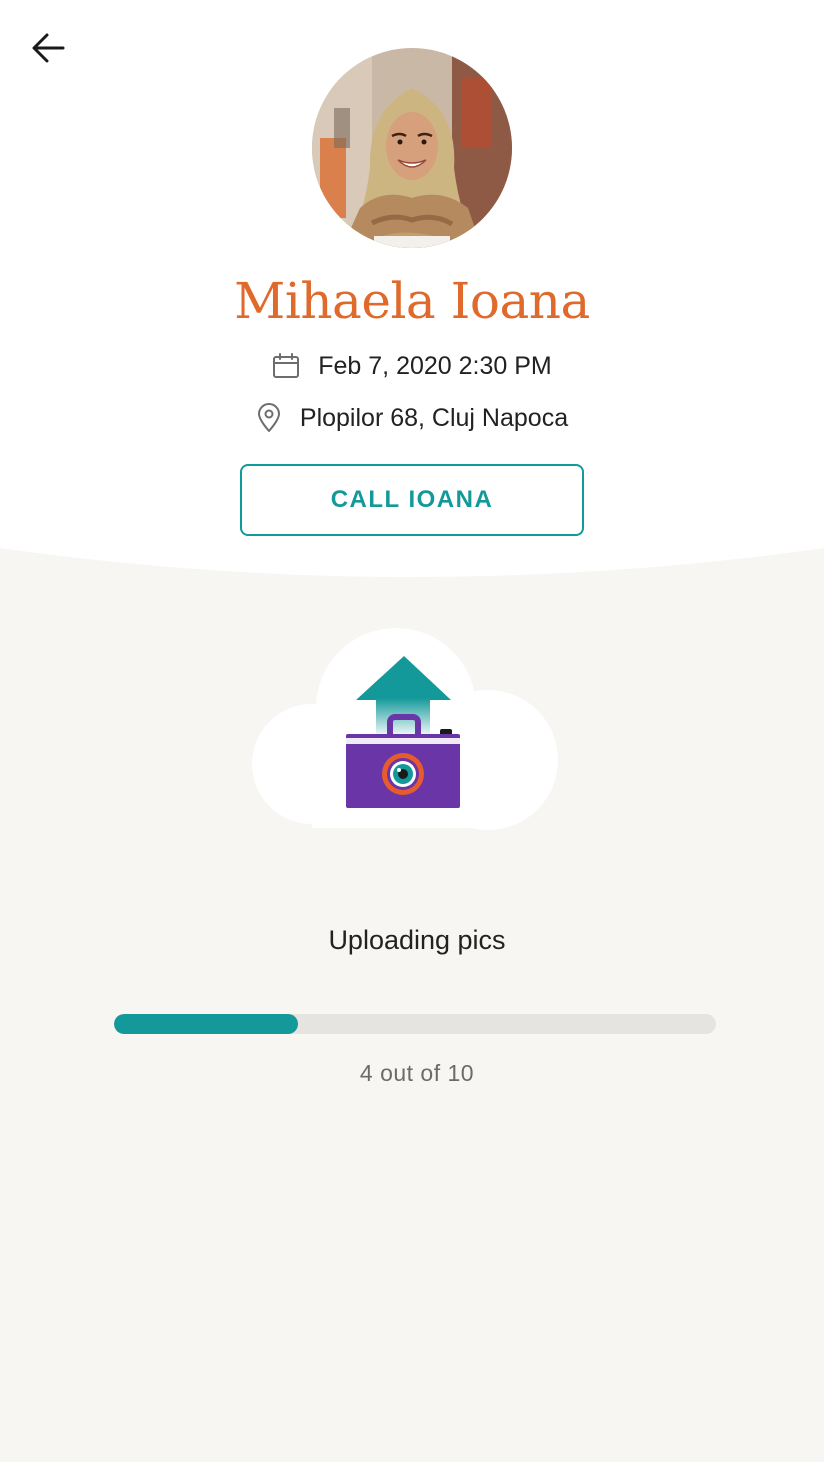 Image resolution: width=824 pixels, height=1462 pixels. I want to click on avatar-photo, so click(412, 148).